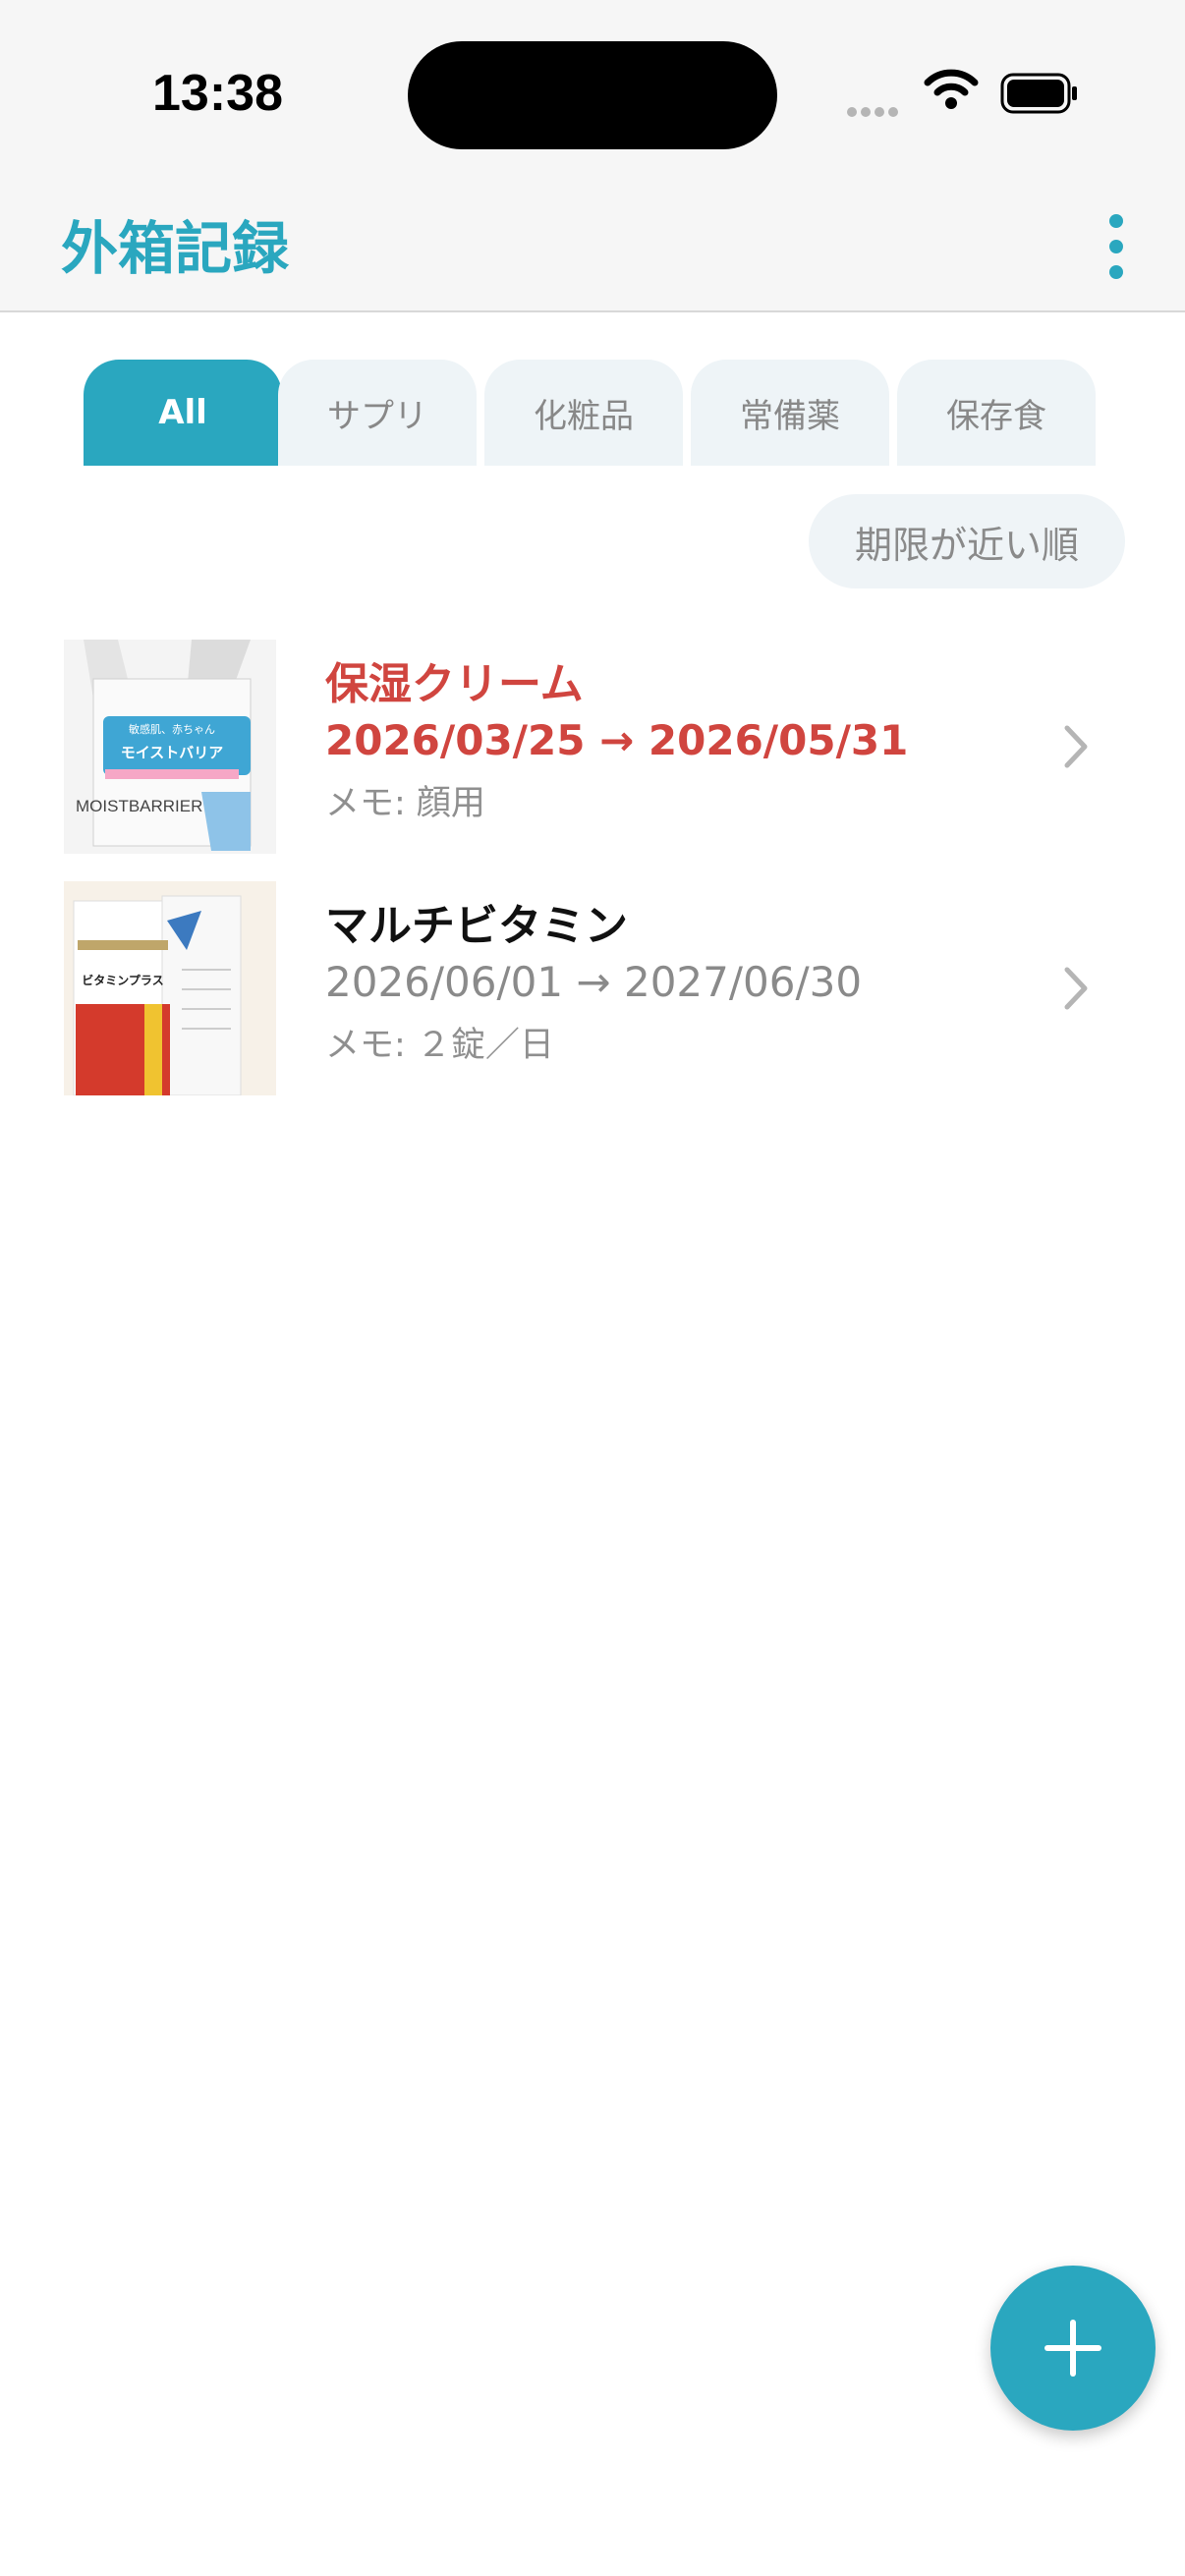  Describe the element at coordinates (455, 684) in the screenshot. I see `item-name: 保湿クリーム` at that location.